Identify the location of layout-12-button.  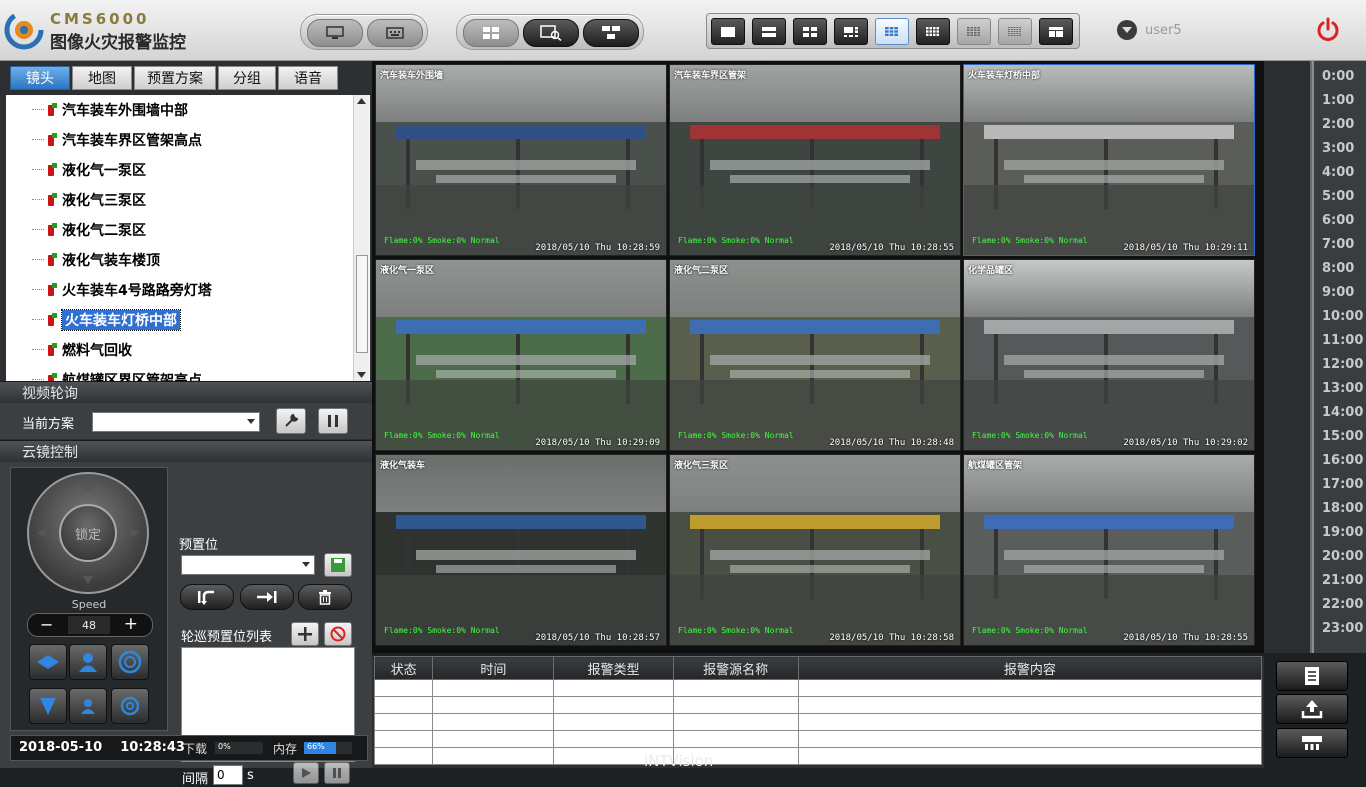
(933, 31).